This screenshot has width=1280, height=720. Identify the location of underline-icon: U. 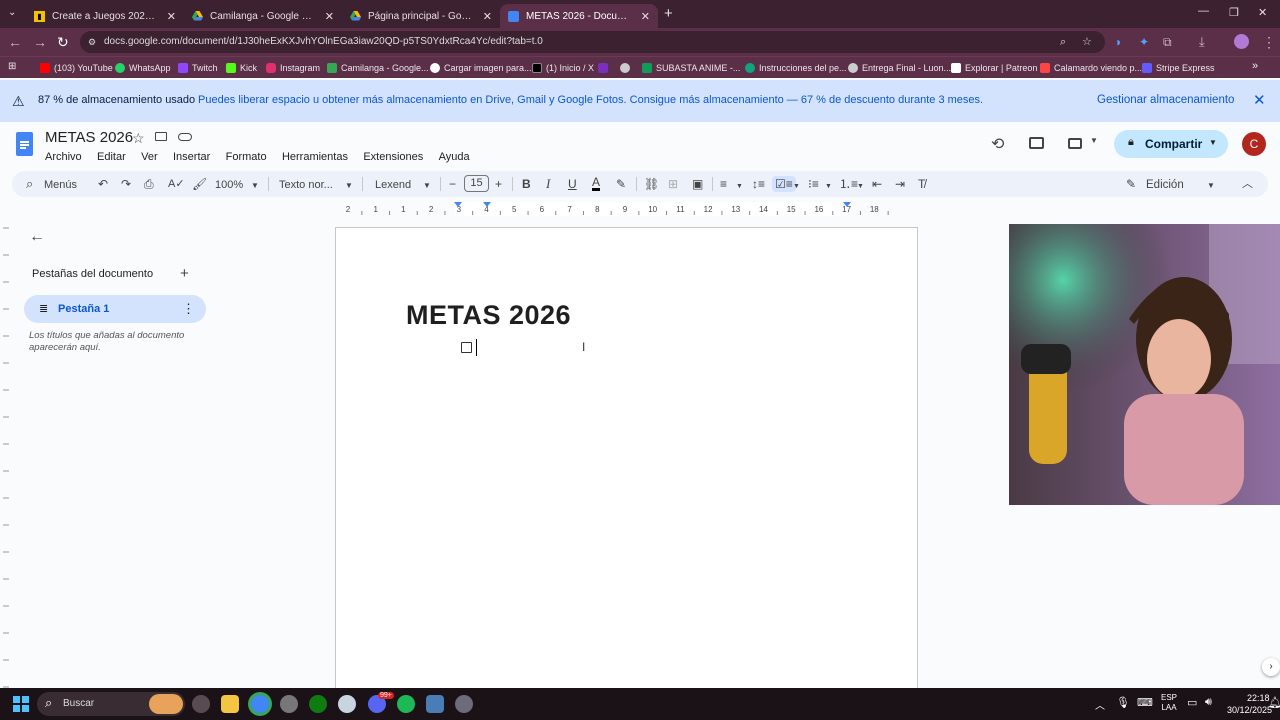
(572, 184).